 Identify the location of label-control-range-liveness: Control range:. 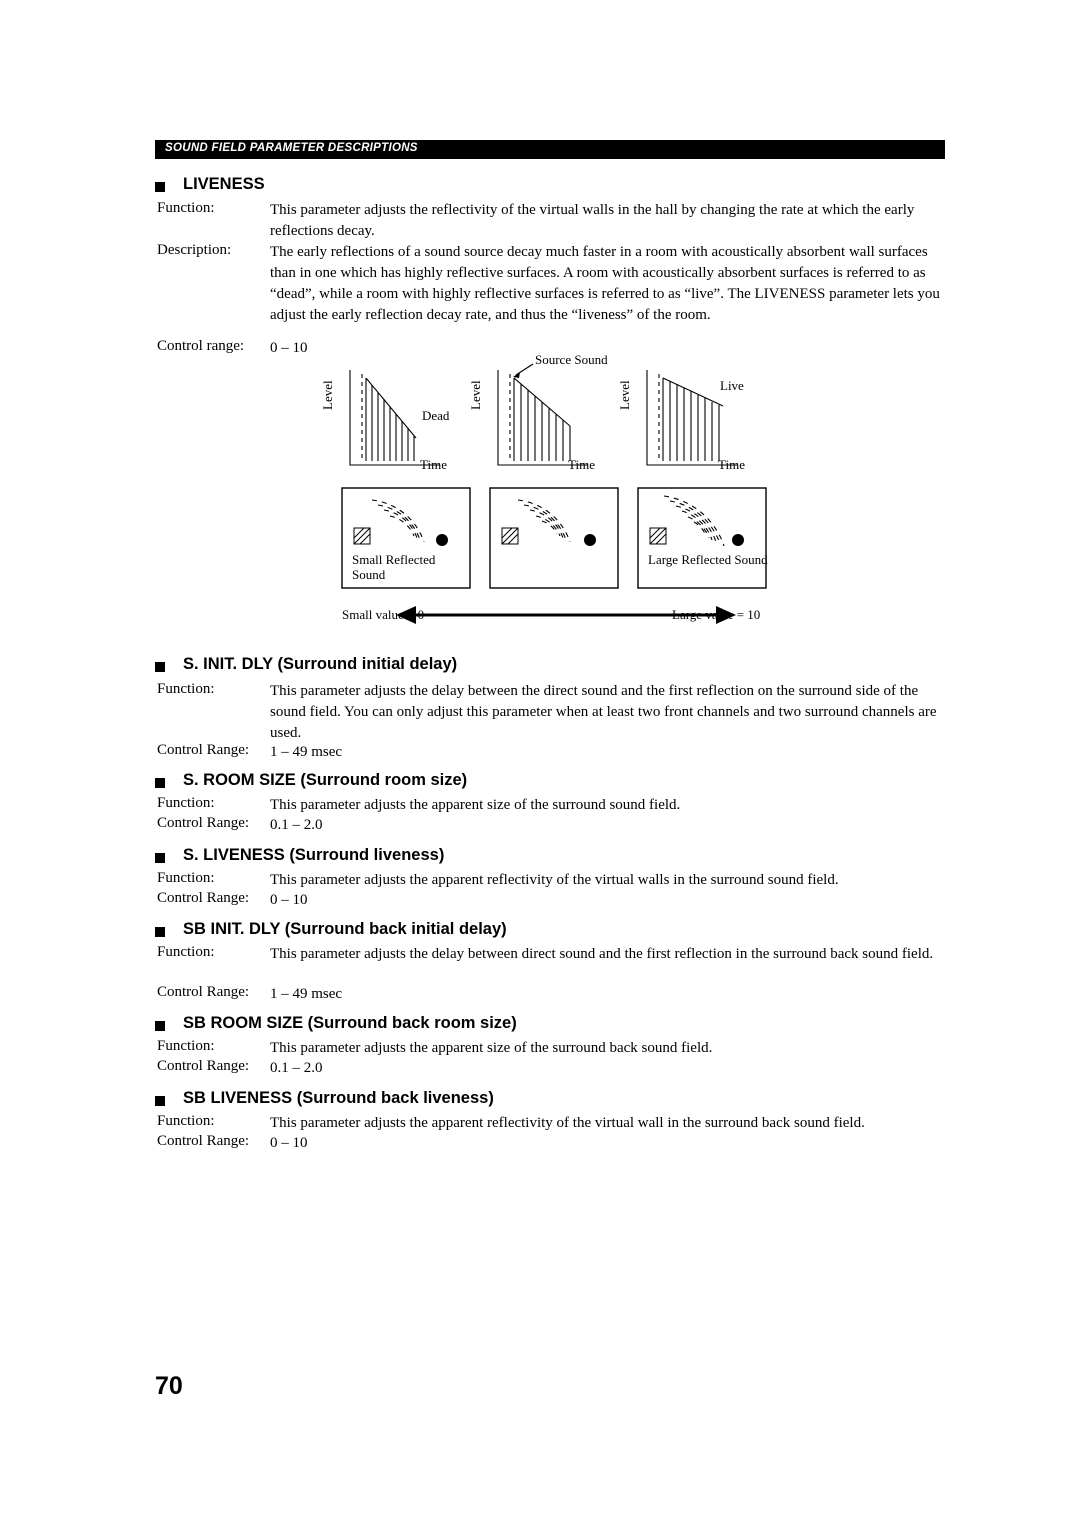
(201, 346).